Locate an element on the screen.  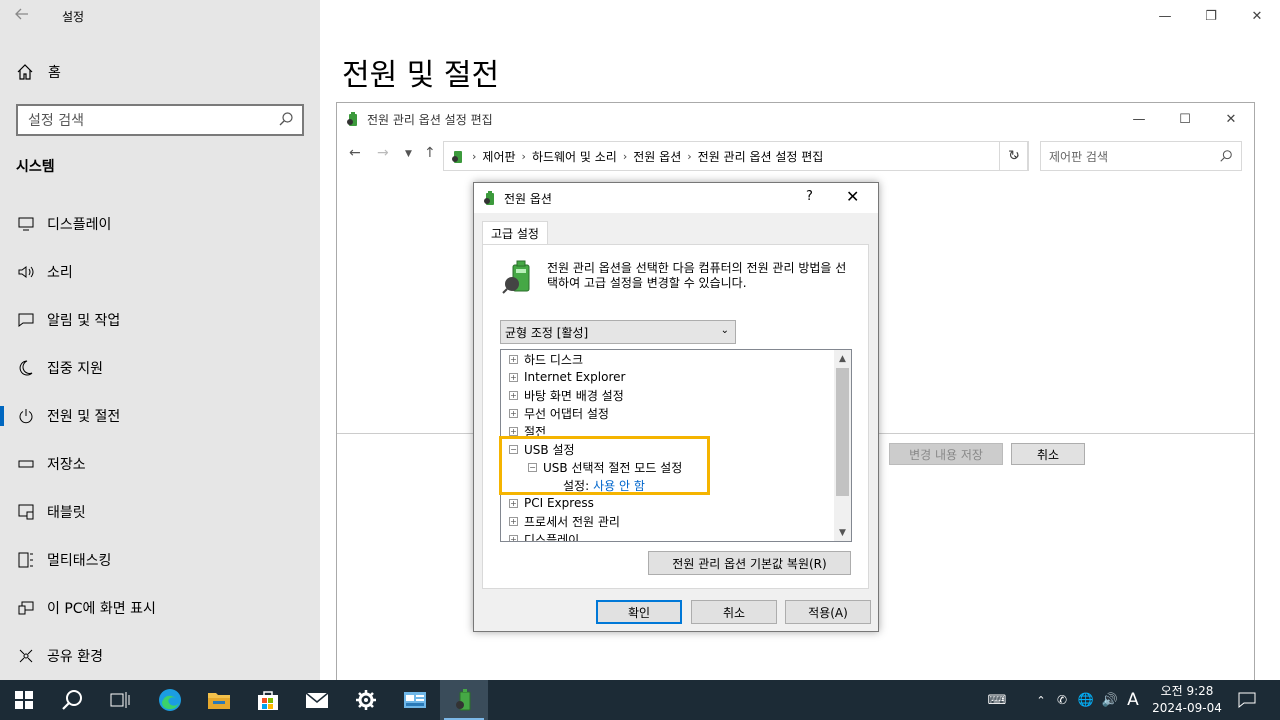
settings-search-input: 설정 검색 is located at coordinates (160, 120).